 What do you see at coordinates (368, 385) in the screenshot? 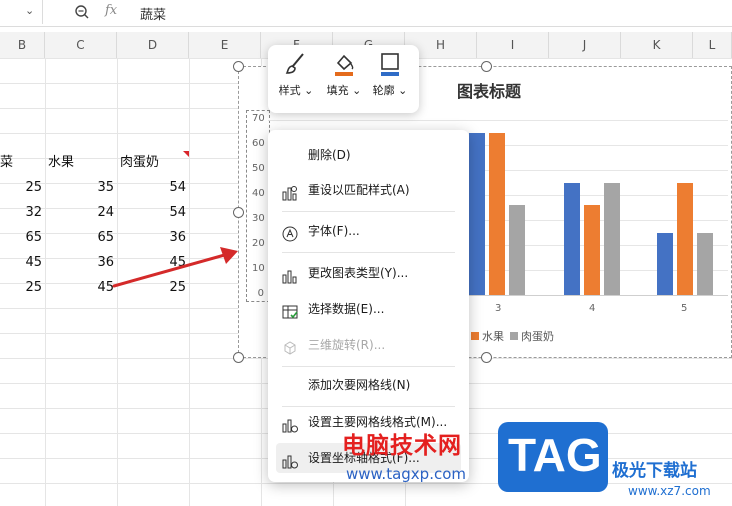
I see `menu-item-add-minor-gridlines: 添加次要网格线(N)` at bounding box center [368, 385].